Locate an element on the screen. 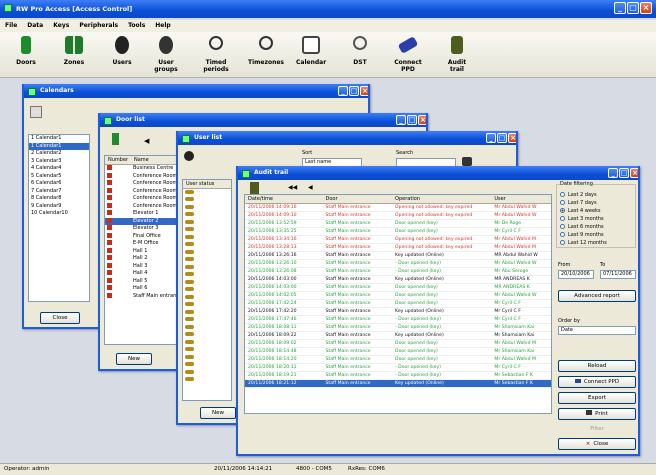  door-list-minimize-button: _ is located at coordinates (401, 120).